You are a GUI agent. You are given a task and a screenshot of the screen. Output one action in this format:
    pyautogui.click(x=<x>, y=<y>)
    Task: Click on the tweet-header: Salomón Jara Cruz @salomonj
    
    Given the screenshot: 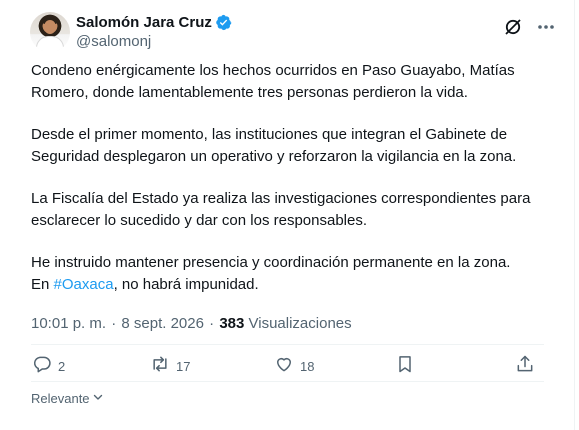 What is the action you would take?
    pyautogui.click(x=286, y=32)
    